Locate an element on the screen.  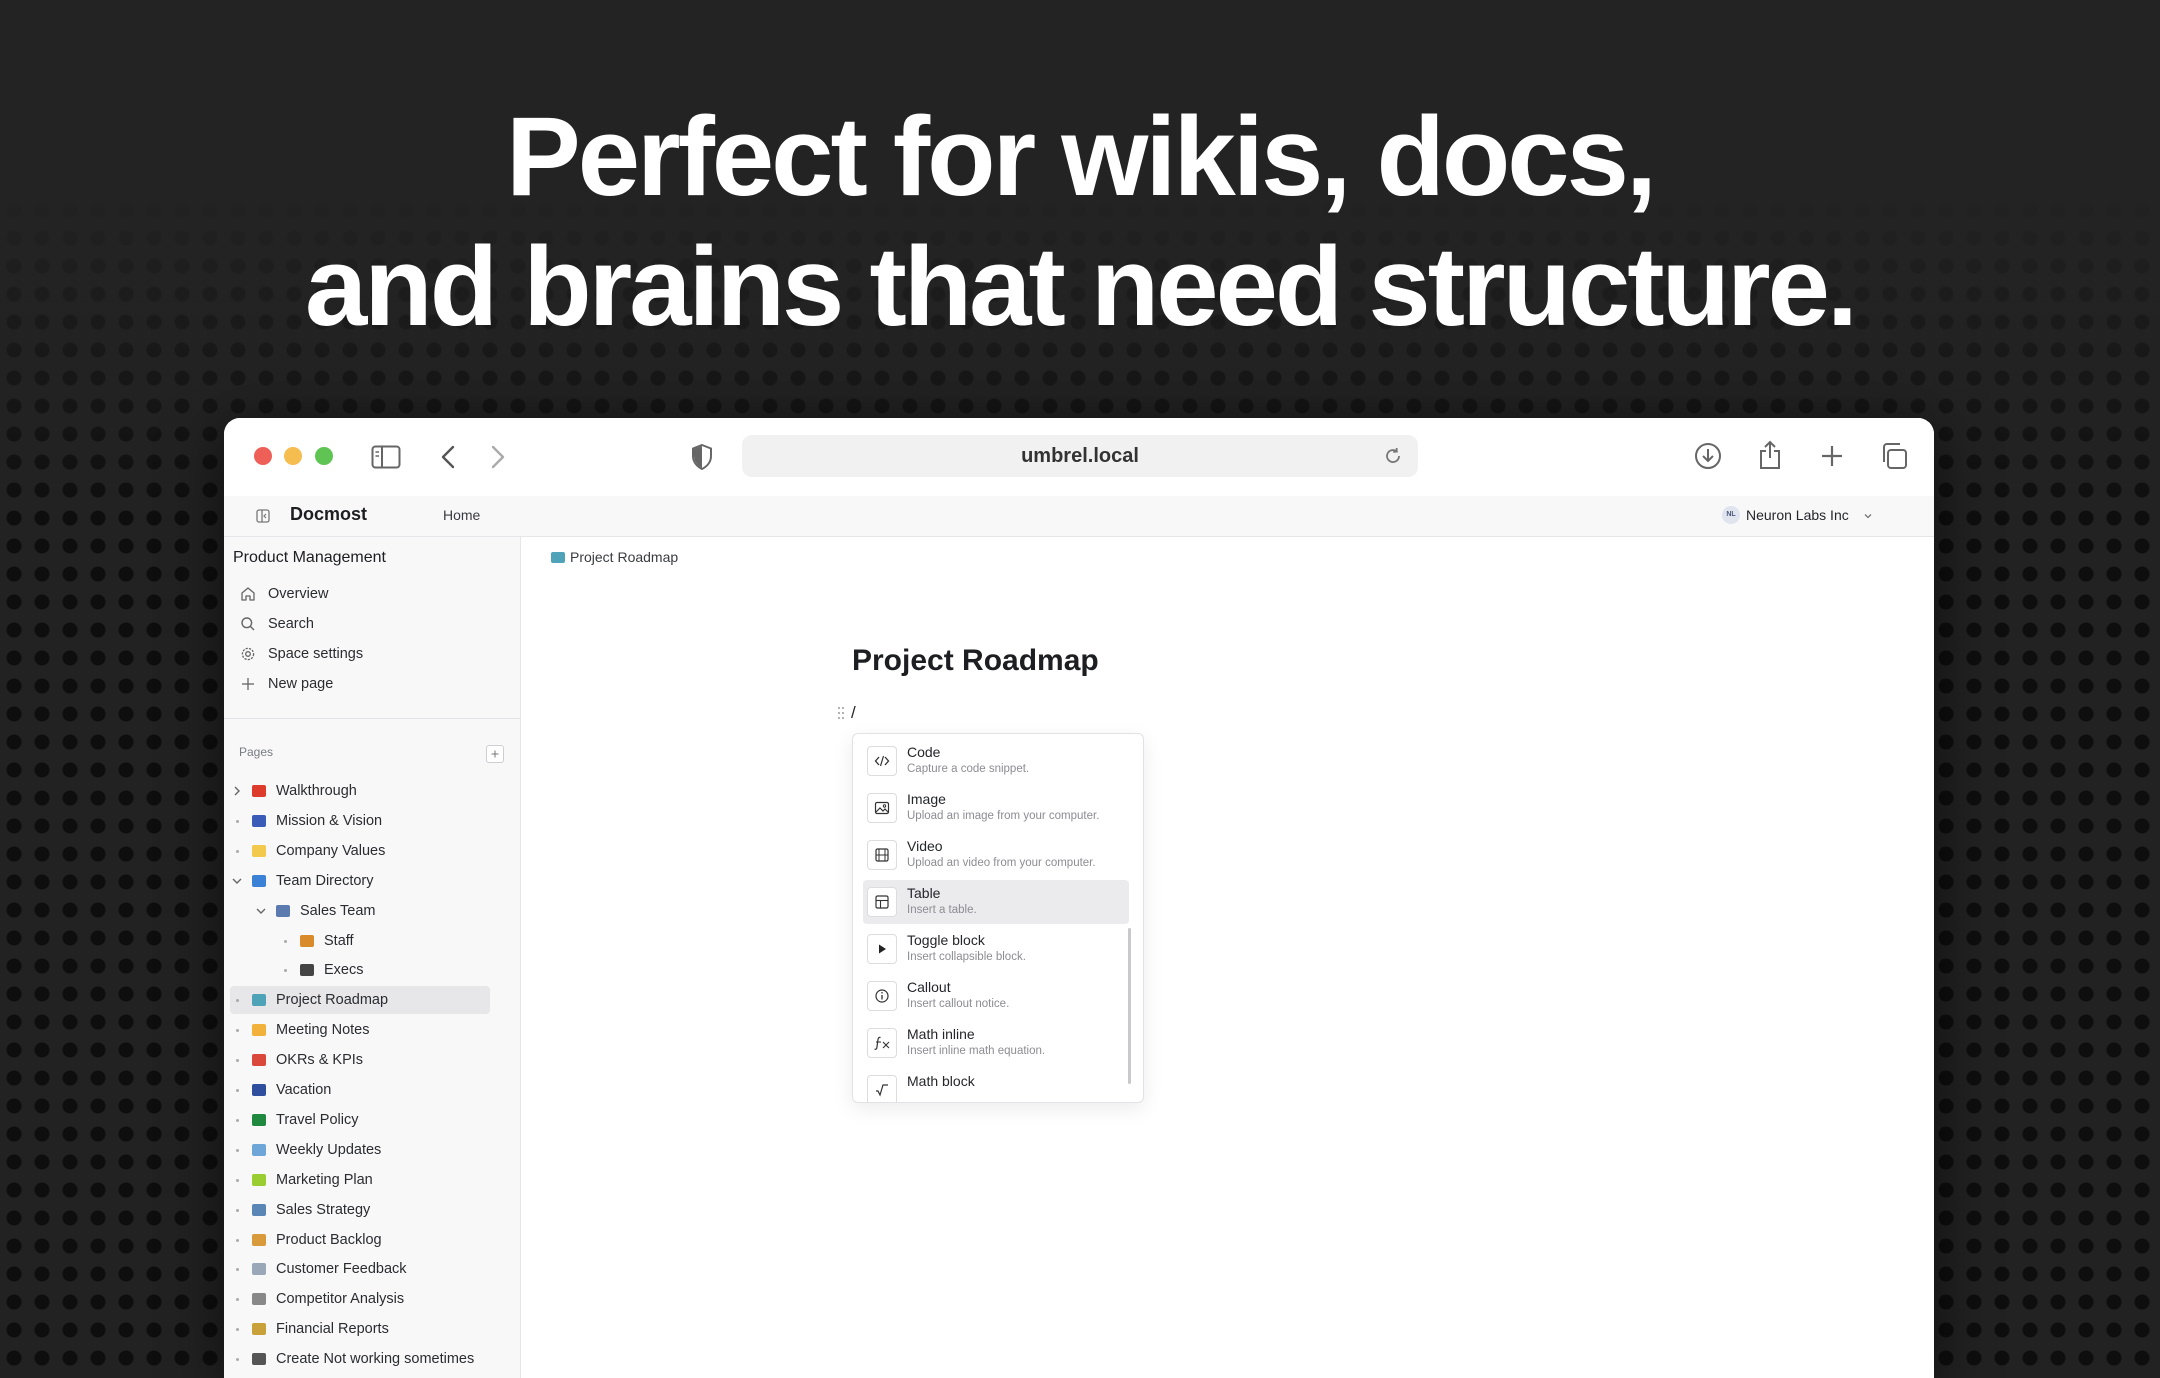
slash-command-text: / is located at coordinates (853, 713).